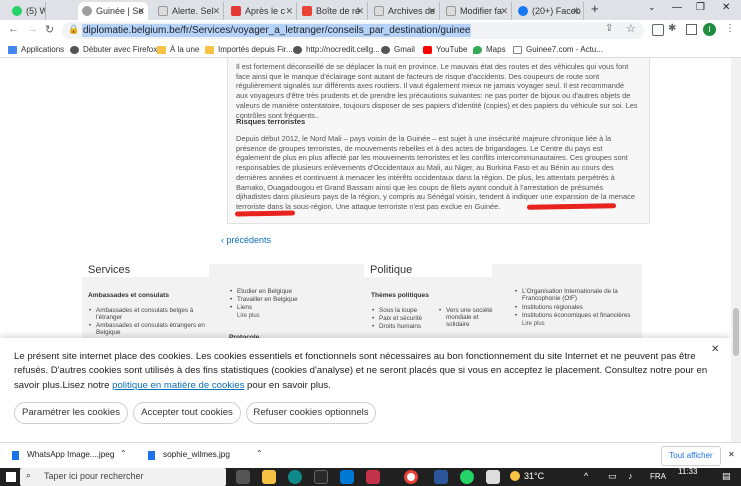  Describe the element at coordinates (534, 476) in the screenshot. I see `weather-temp: 31°C` at that location.